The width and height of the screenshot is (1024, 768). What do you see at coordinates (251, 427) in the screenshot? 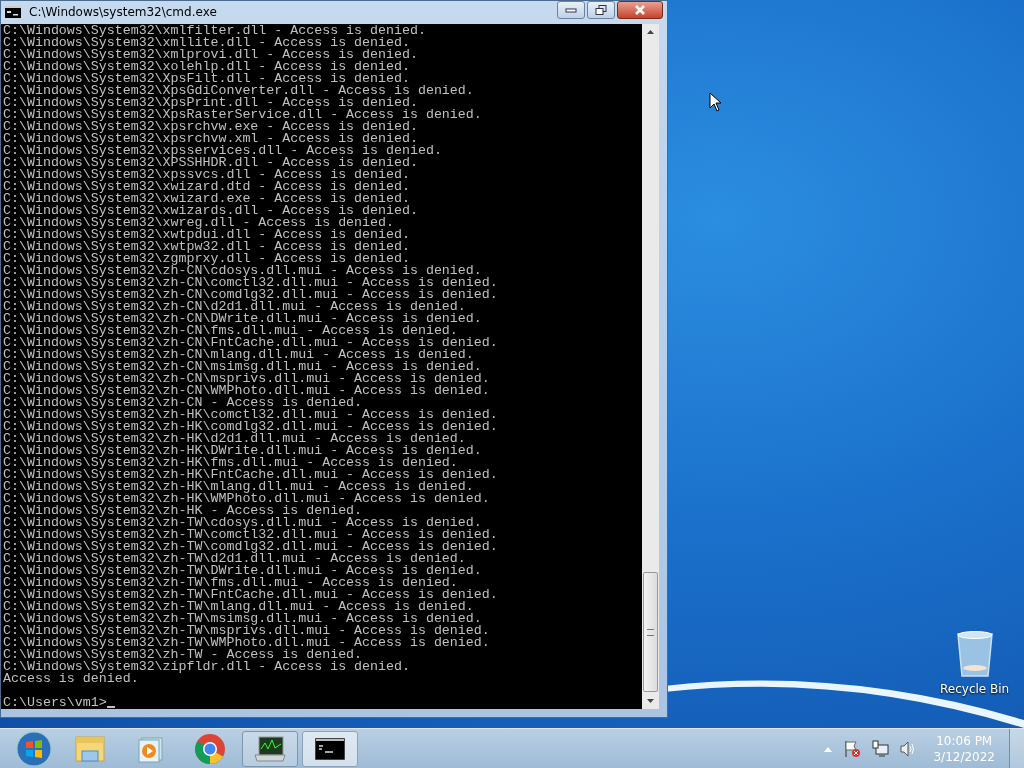
I see `console-line: C:\Windows\System32\zh-HK\comdlg32.dll.mui - Access is denied.` at bounding box center [251, 427].